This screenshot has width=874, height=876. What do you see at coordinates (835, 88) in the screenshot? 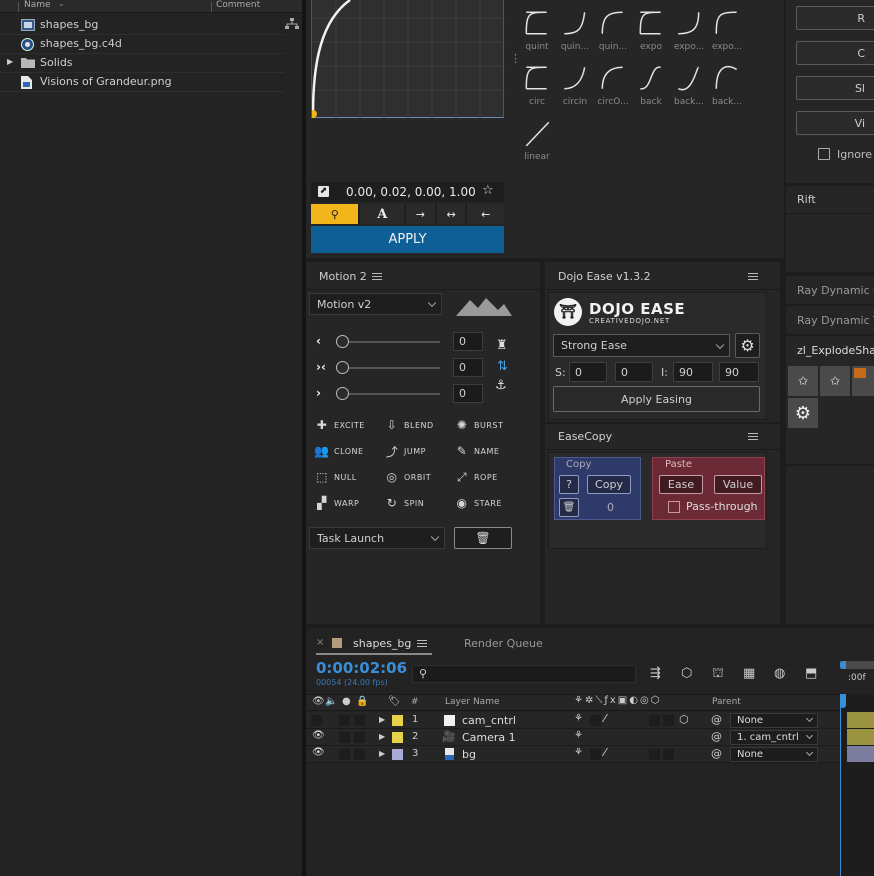
I see `script-button-3: Sl` at bounding box center [835, 88].